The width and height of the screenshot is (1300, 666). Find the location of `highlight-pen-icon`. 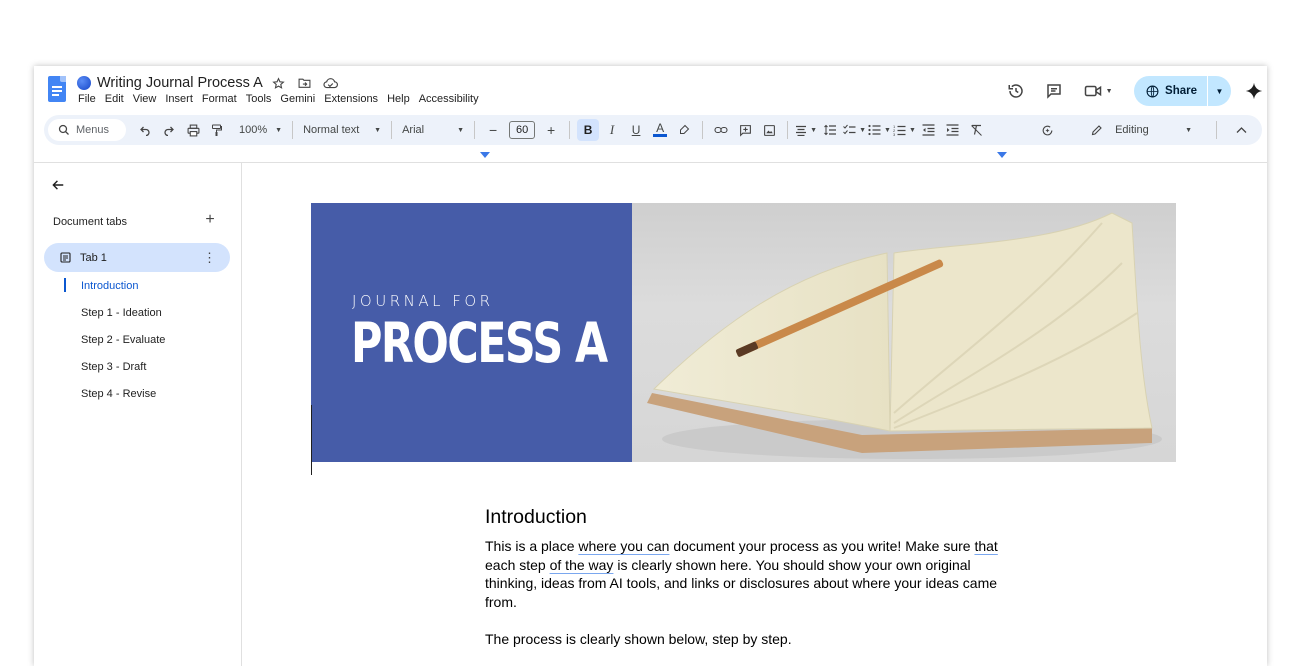

highlight-pen-icon is located at coordinates (684, 130).